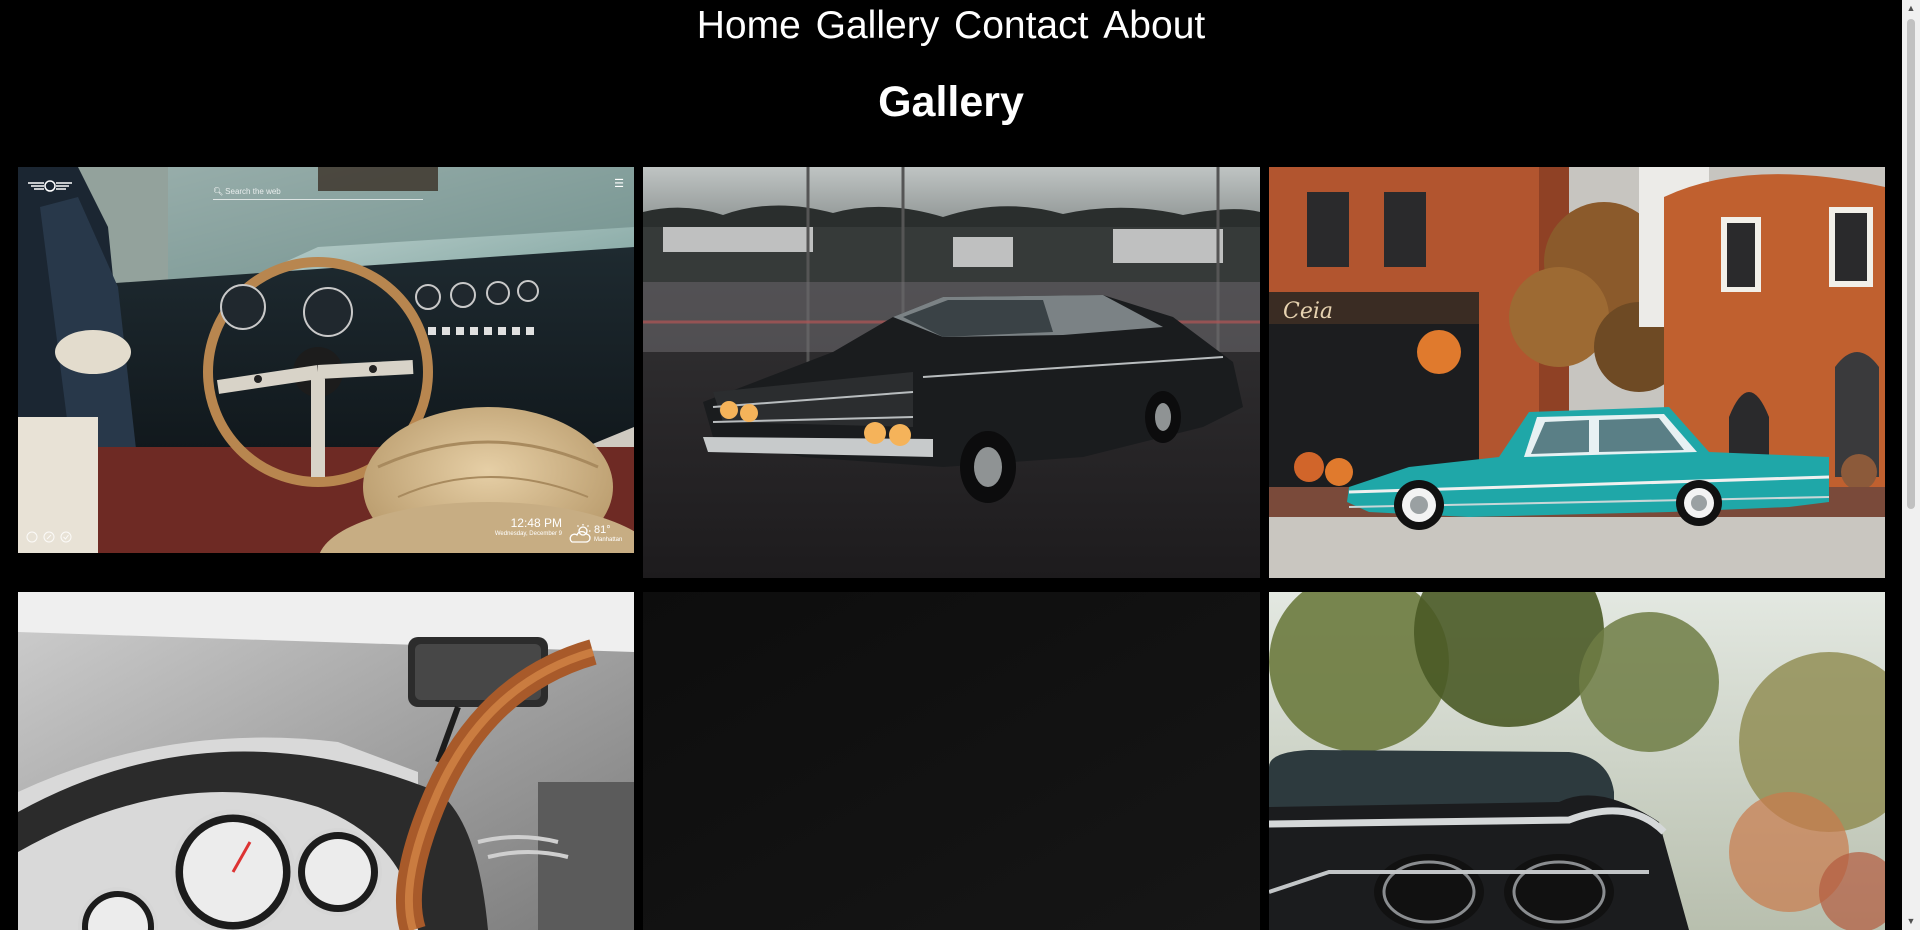 The image size is (1920, 930). Describe the element at coordinates (536, 523) in the screenshot. I see `clock-time: 12:48 PM` at that location.